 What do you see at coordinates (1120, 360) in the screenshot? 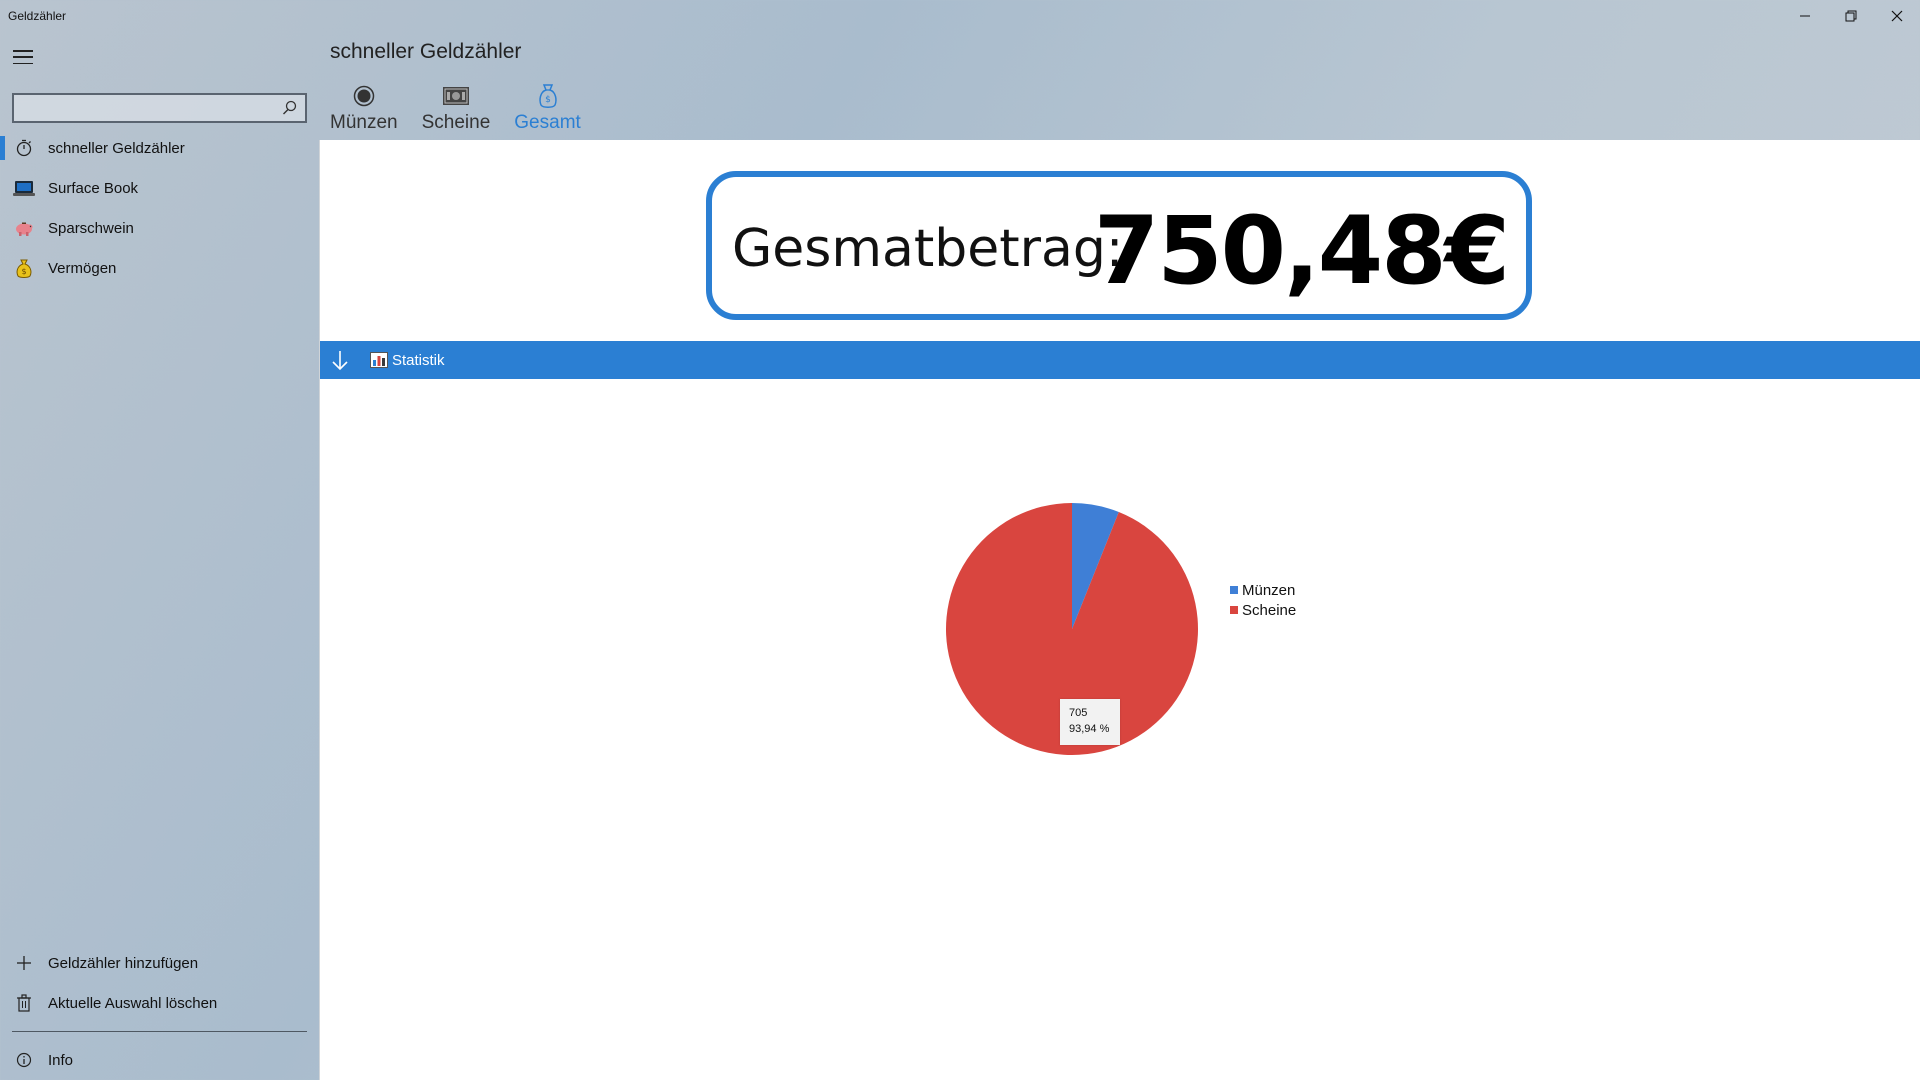
I see `statistics-header: Statistik` at bounding box center [1120, 360].